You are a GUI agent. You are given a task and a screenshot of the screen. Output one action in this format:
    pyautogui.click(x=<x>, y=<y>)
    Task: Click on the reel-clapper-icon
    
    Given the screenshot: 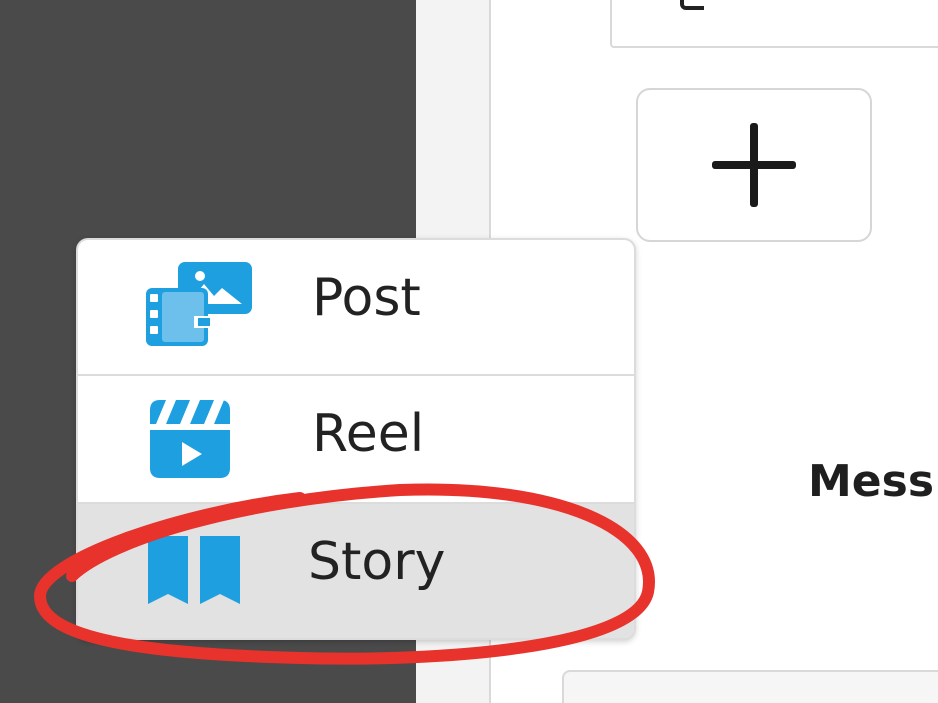 What is the action you would take?
    pyautogui.click(x=190, y=441)
    